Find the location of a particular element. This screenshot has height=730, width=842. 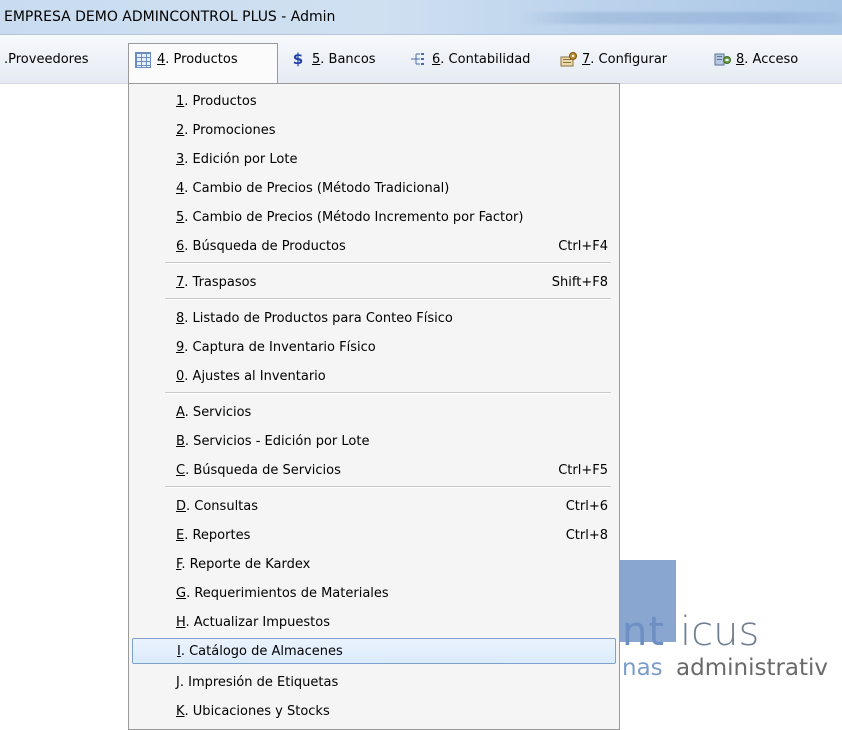

menu-item-key: D is located at coordinates (181, 506).